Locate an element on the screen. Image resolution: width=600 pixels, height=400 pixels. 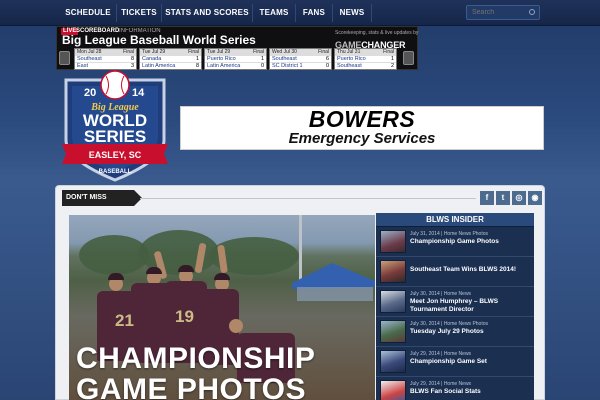
insider-heading: BLWS INSIDER is located at coordinates (455, 220).